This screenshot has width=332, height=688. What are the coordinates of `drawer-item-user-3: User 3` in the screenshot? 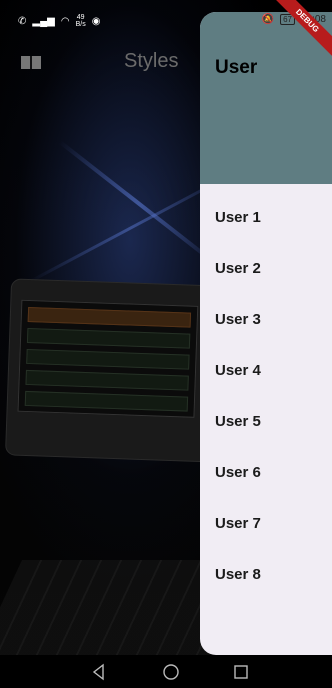 It's located at (238, 319).